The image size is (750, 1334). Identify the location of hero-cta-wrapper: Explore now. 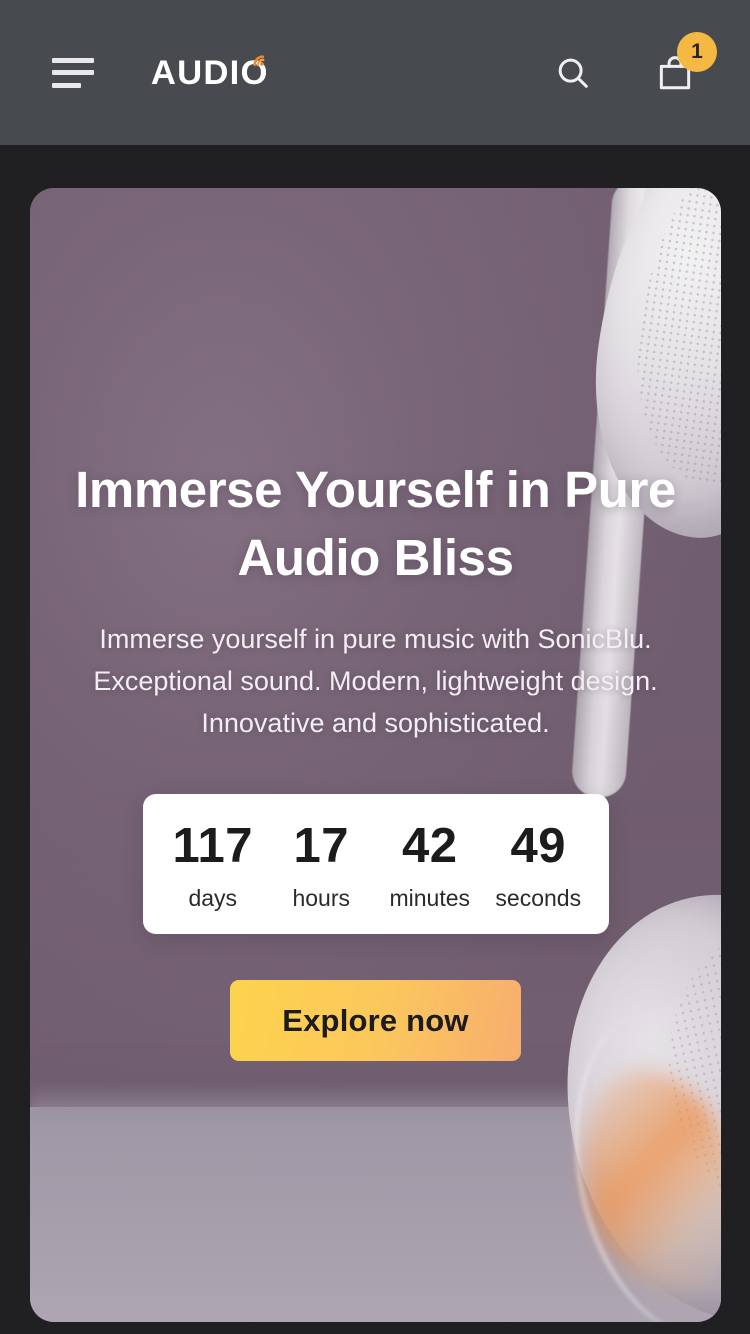
(375, 1020).